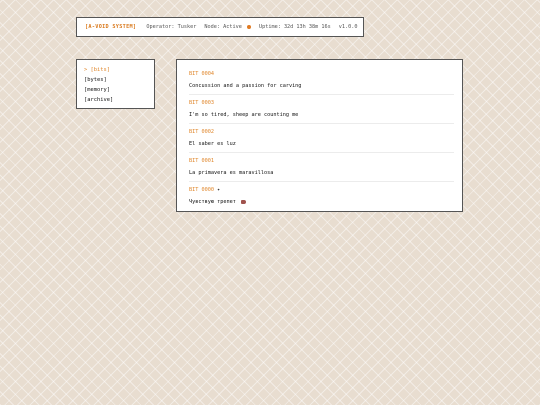  I want to click on sidebar-item-memory: [memory], so click(115, 90).